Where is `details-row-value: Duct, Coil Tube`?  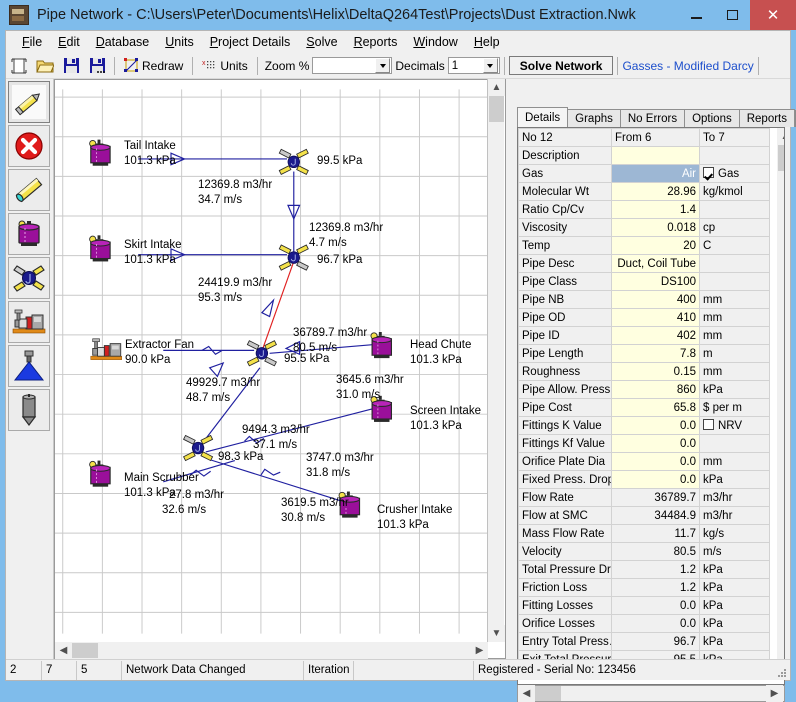 details-row-value: Duct, Coil Tube is located at coordinates (655, 263).